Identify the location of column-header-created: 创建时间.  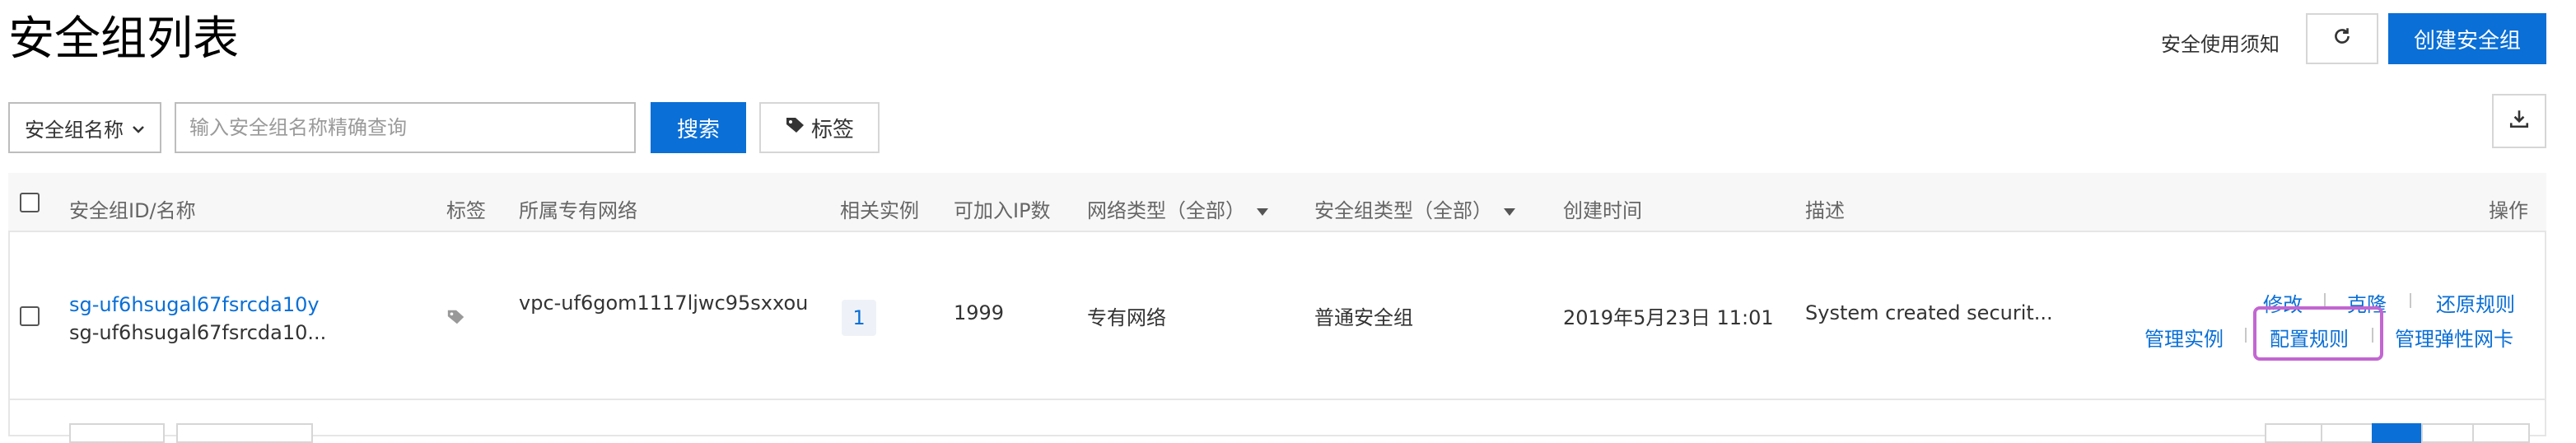
(1602, 210).